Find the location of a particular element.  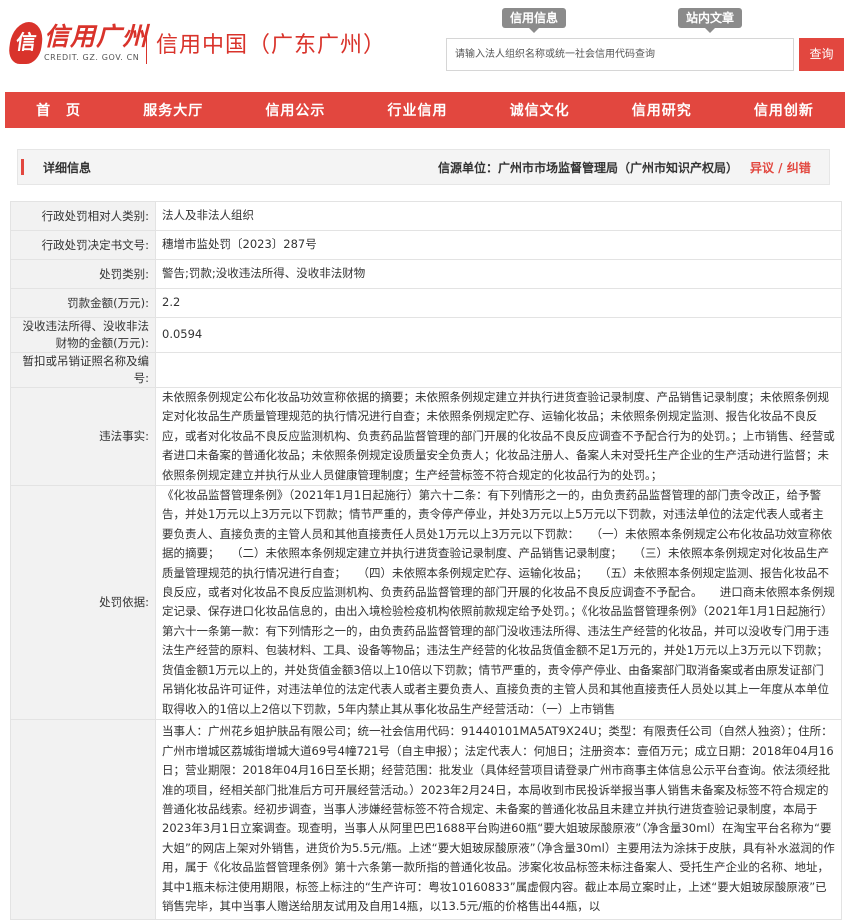

search-tab-site-articles: 站内文章 is located at coordinates (710, 20).